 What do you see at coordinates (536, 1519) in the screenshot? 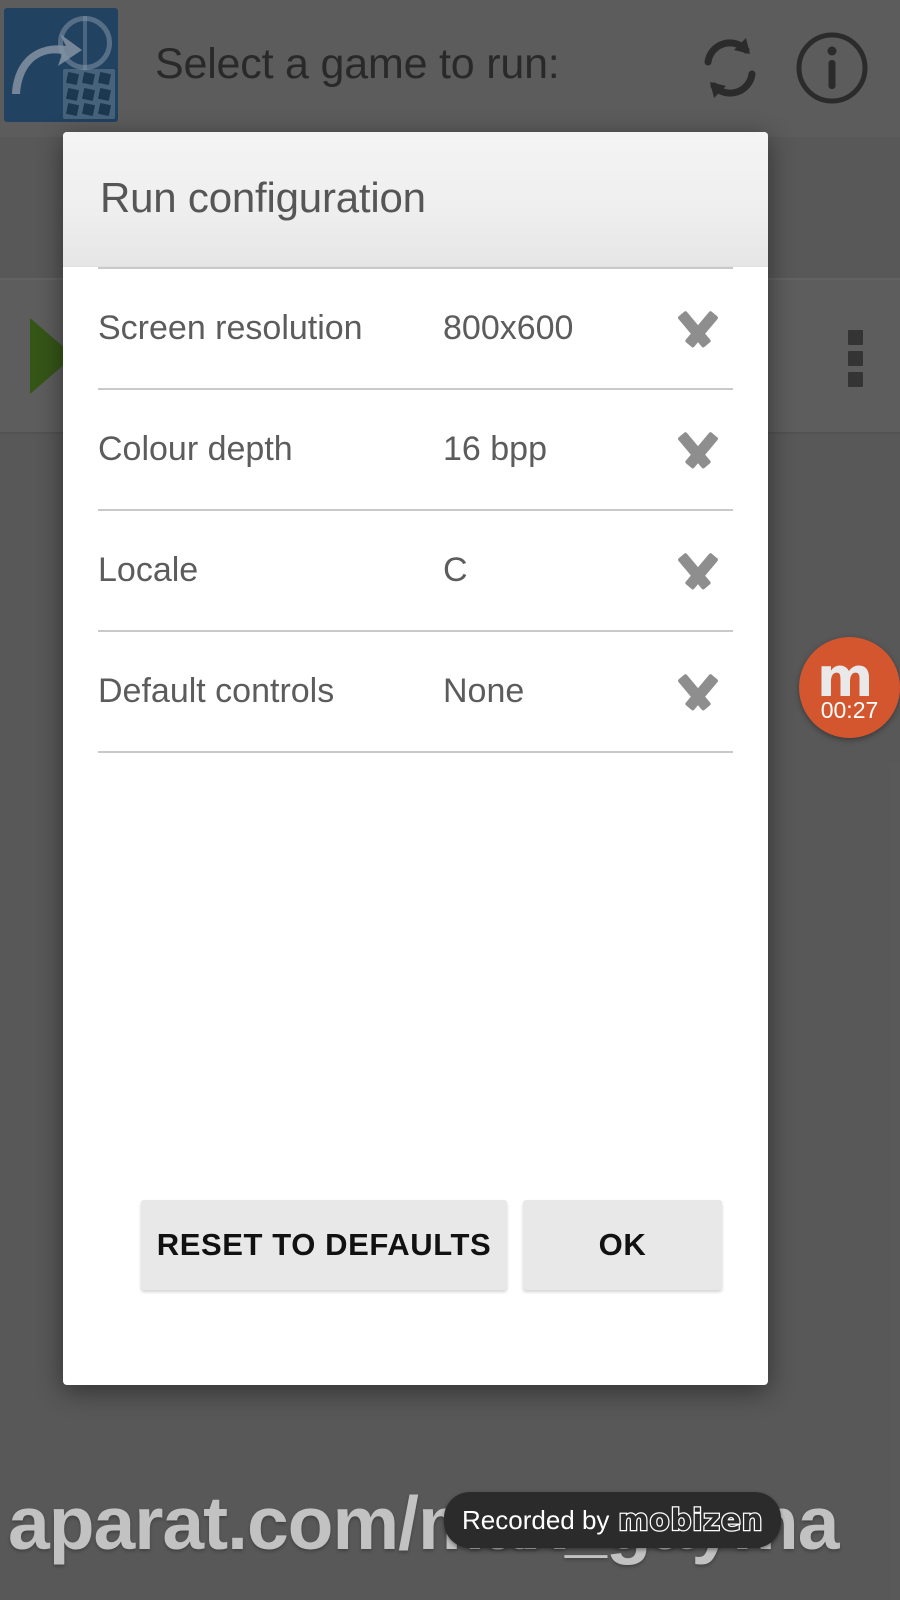
I see `recorded-by-label: Recorded by` at bounding box center [536, 1519].